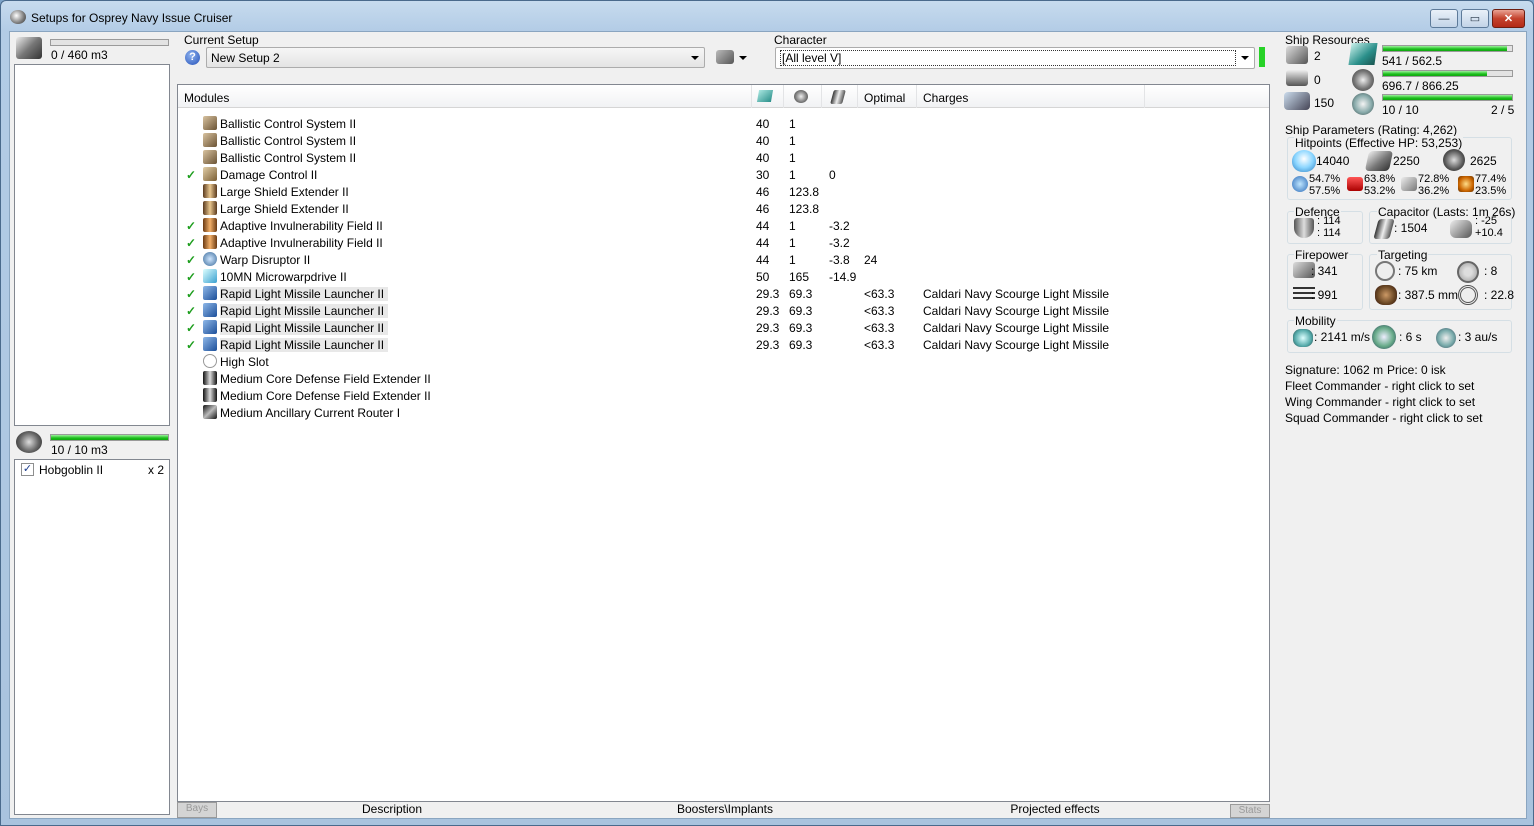  What do you see at coordinates (1317, 80) in the screenshot?
I see `launcher-count: 0` at bounding box center [1317, 80].